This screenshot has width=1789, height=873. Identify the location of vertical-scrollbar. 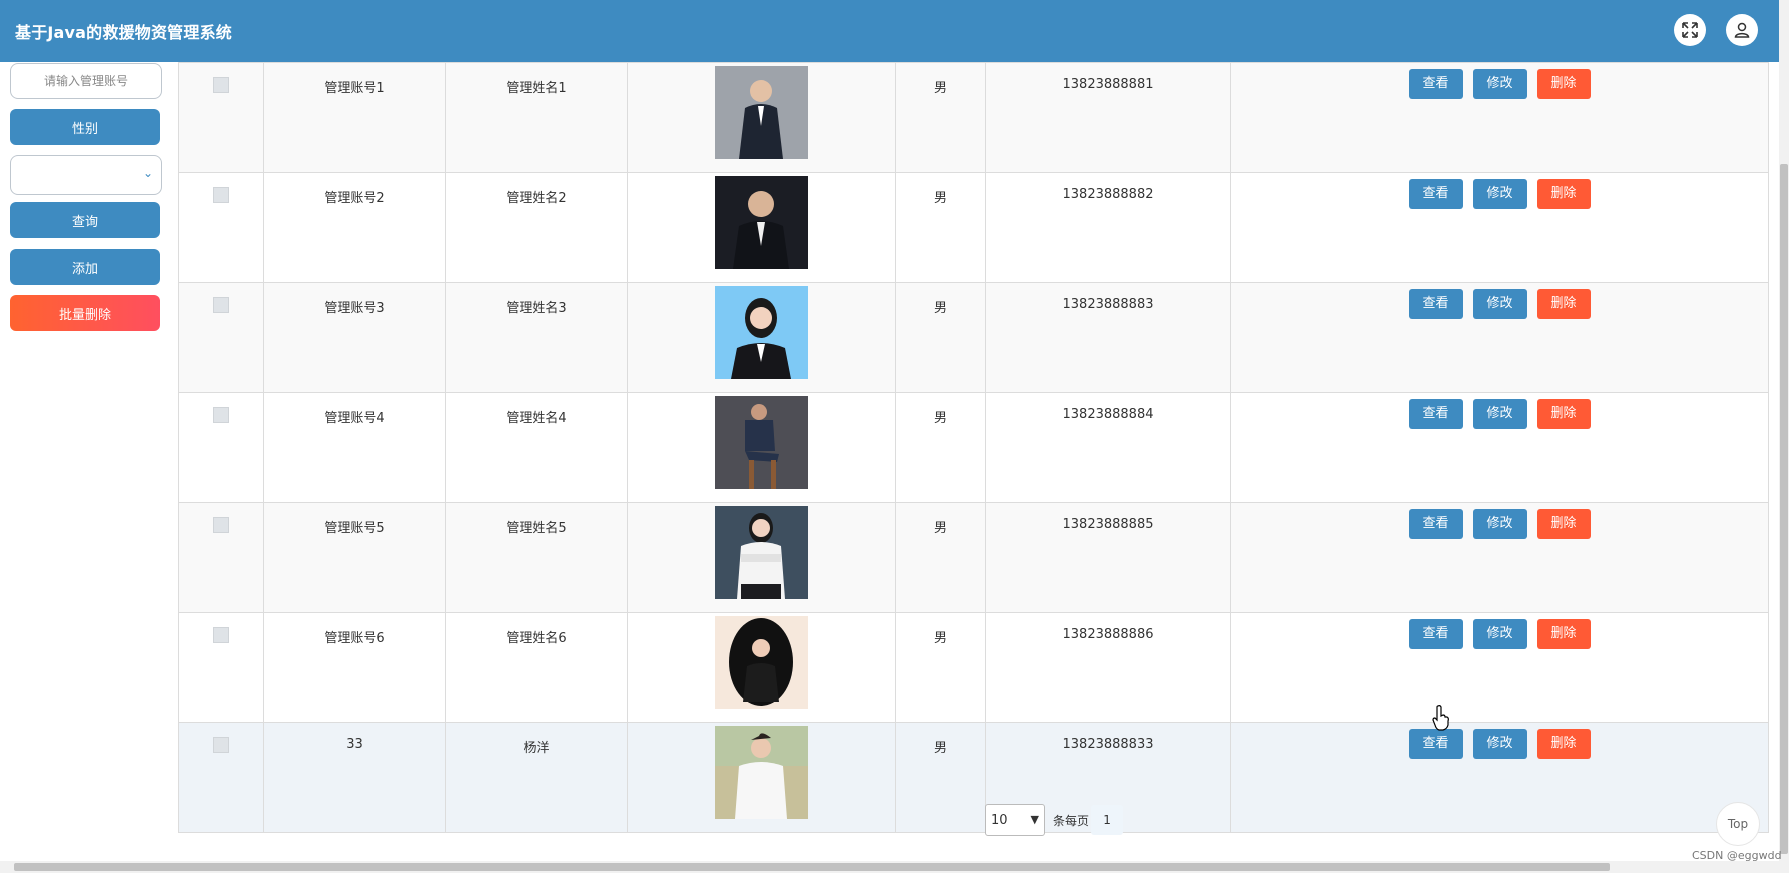
(1784, 436).